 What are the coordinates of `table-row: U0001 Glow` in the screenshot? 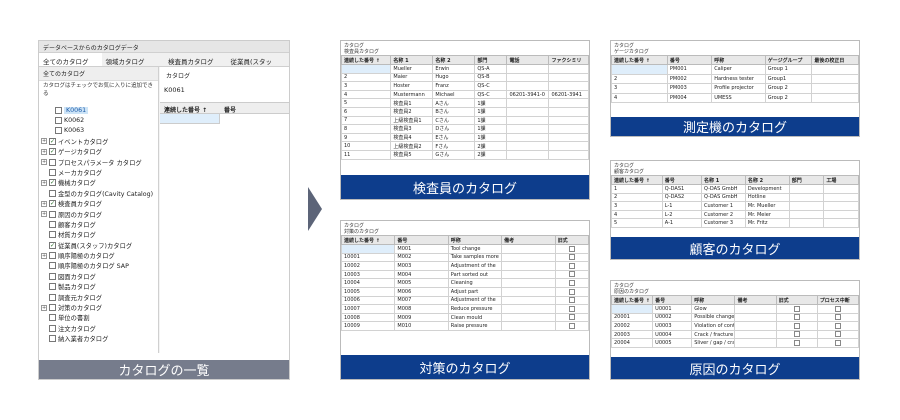 It's located at (735, 309).